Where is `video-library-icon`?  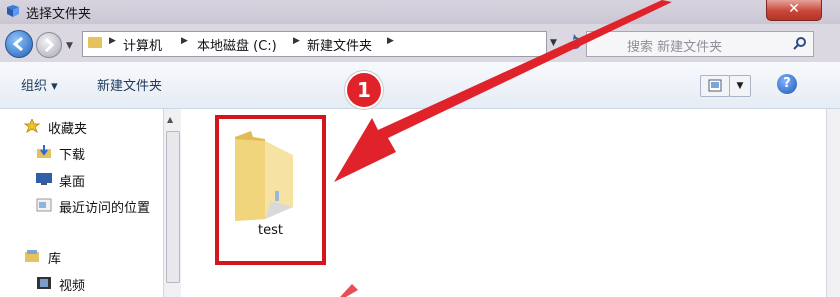 video-library-icon is located at coordinates (44, 283).